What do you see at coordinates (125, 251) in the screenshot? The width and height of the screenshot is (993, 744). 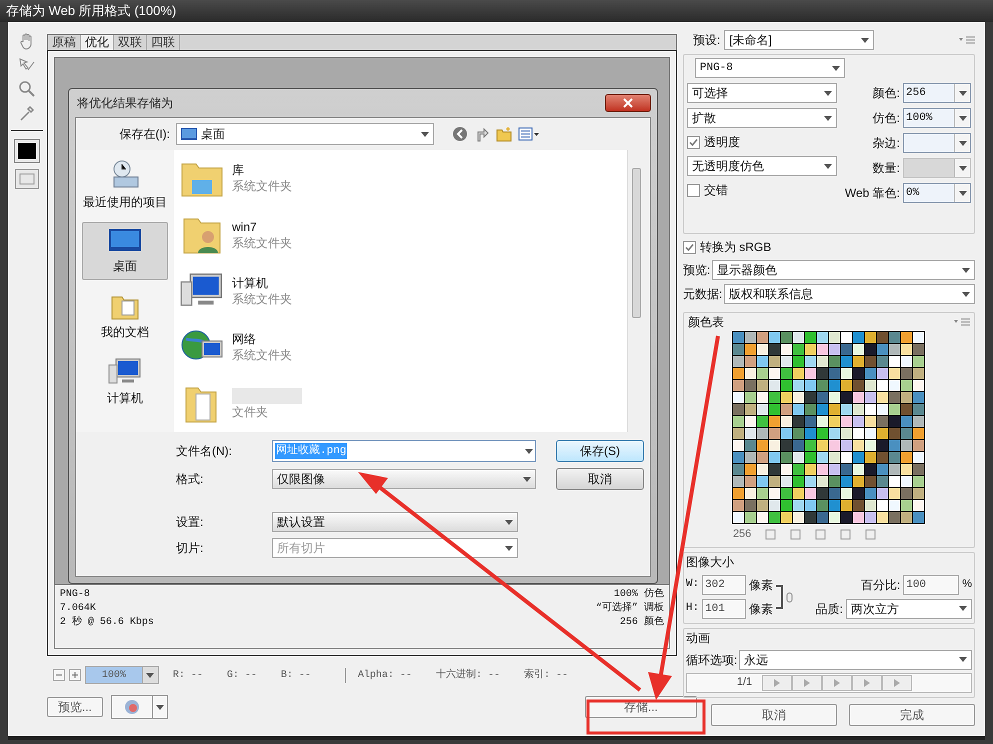 I see `places-item: 桌面` at bounding box center [125, 251].